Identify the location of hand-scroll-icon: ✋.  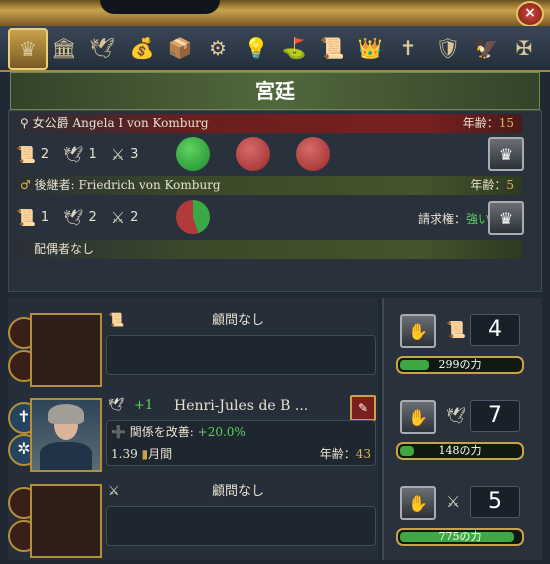
(418, 331).